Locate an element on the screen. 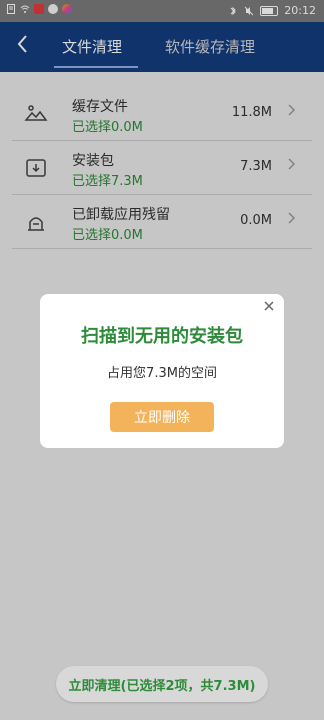  delete-now-button: 立即删除 is located at coordinates (162, 417).